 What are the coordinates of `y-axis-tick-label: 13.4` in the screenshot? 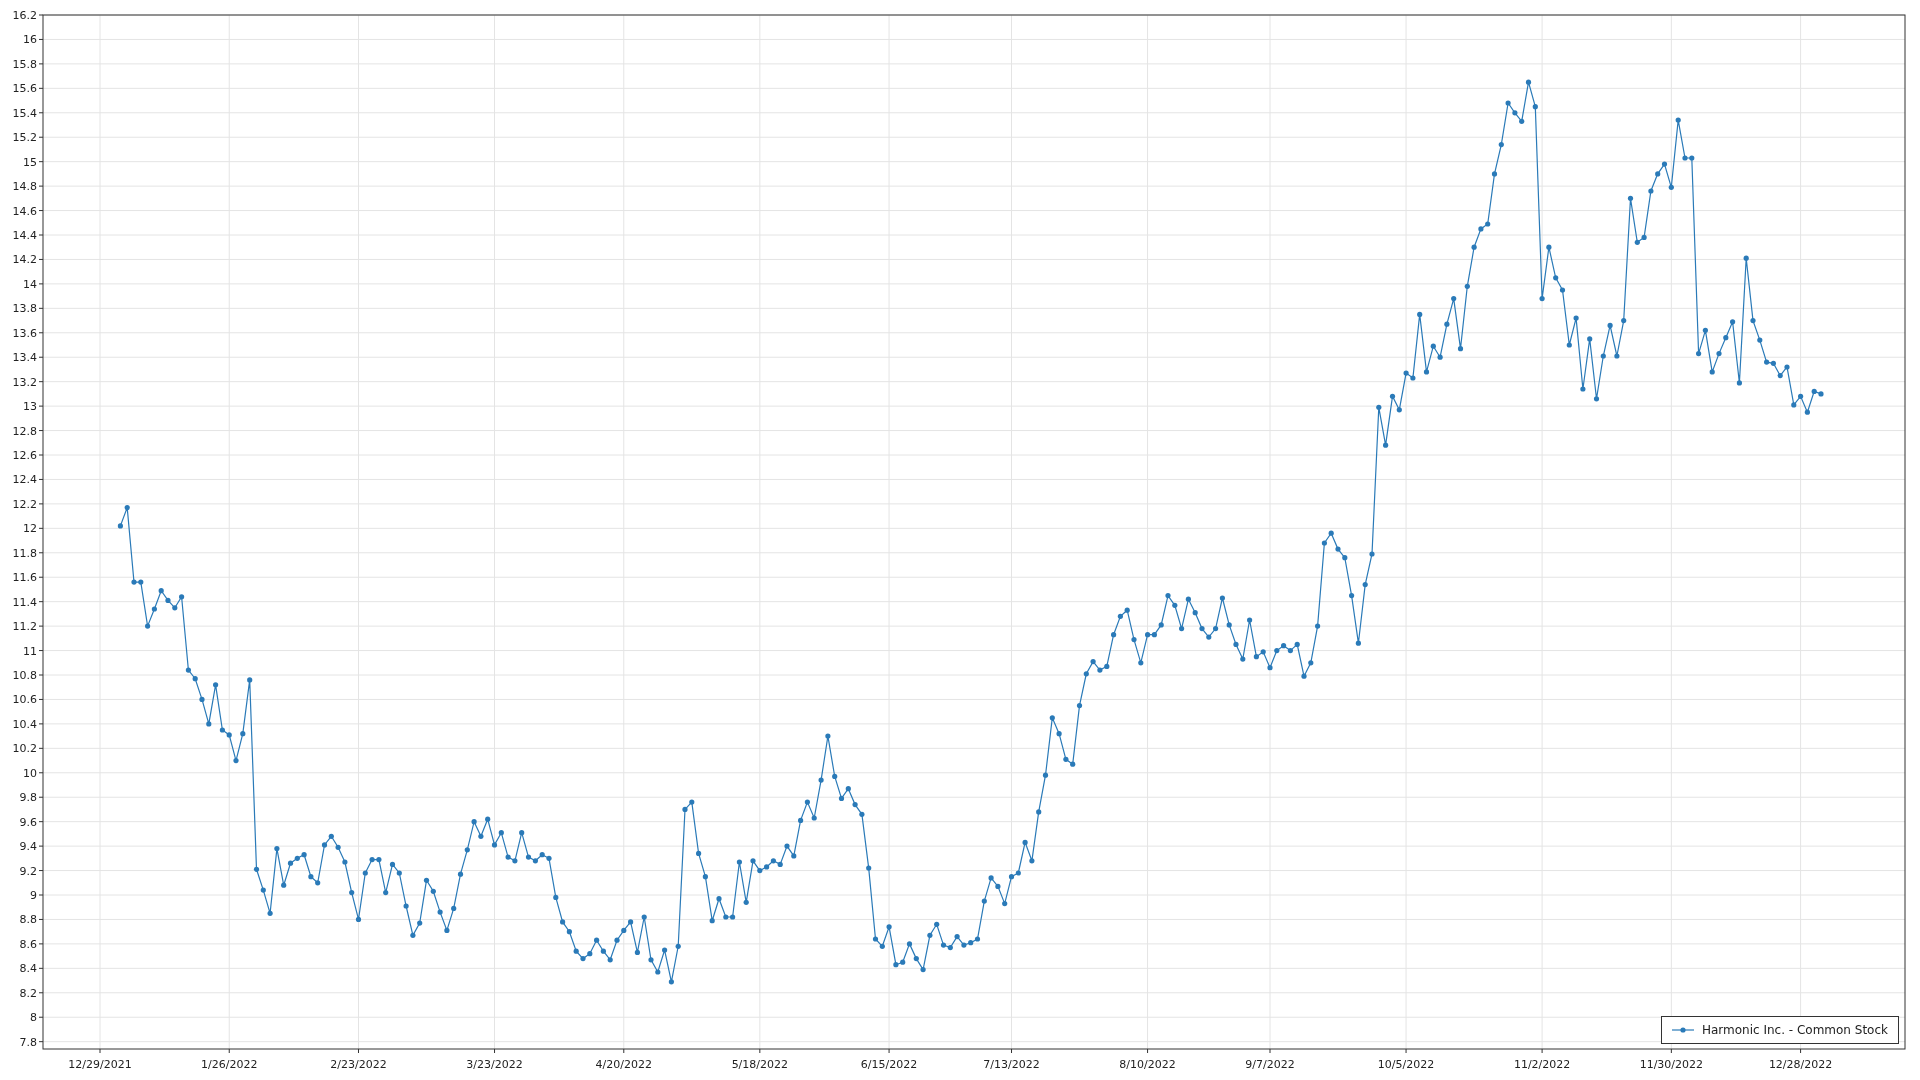 It's located at (24, 358).